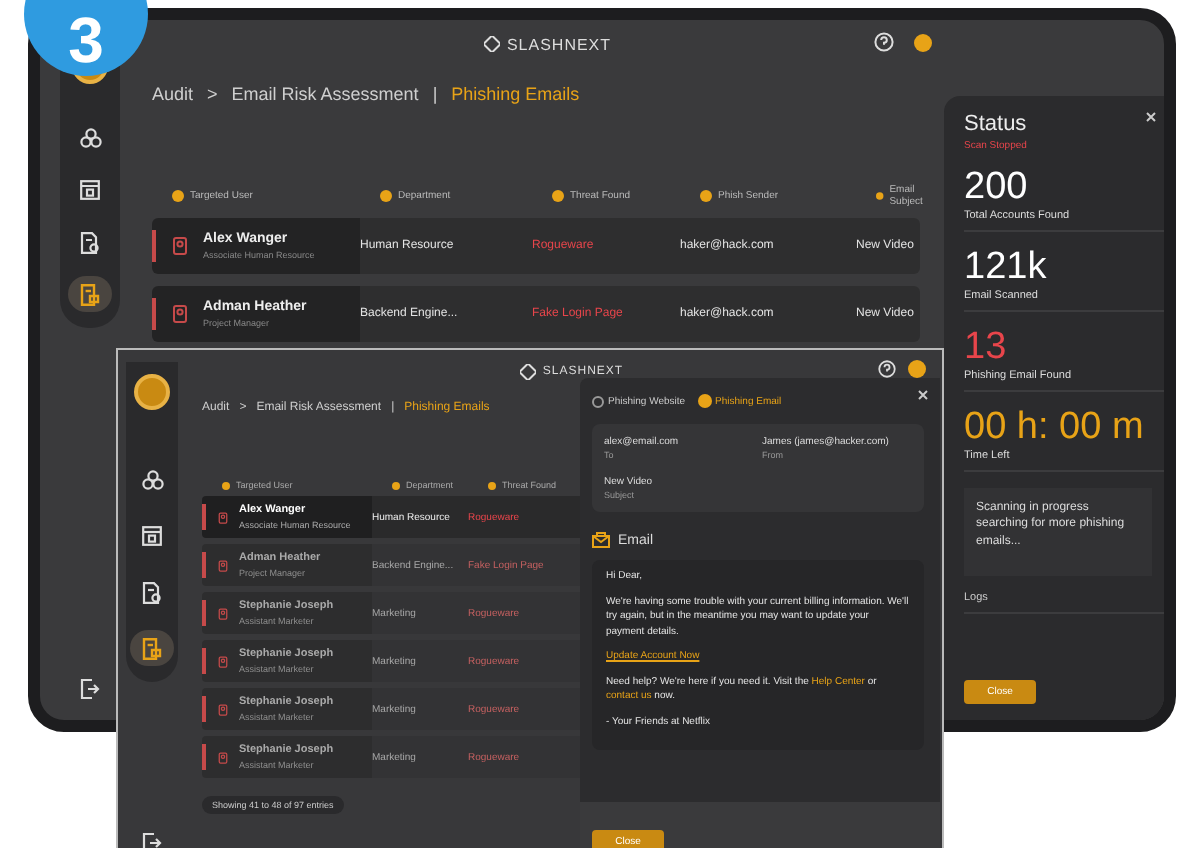  What do you see at coordinates (325, 94) in the screenshot?
I see `breadcrumb-link: Email Risk Assessment` at bounding box center [325, 94].